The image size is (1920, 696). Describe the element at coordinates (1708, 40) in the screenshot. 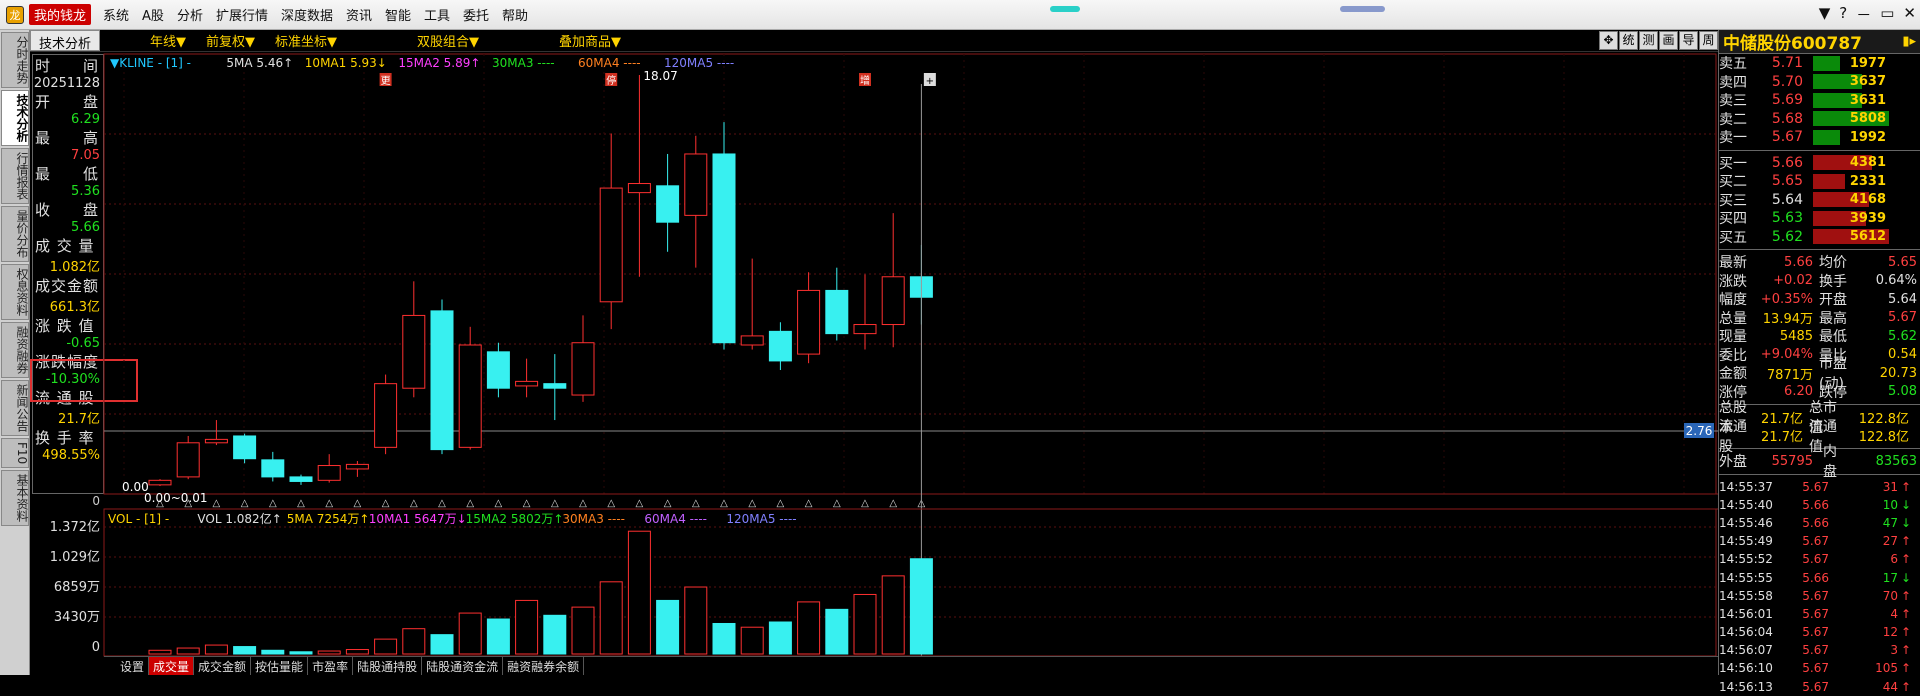

I see `chart-tool-5: 周` at that location.